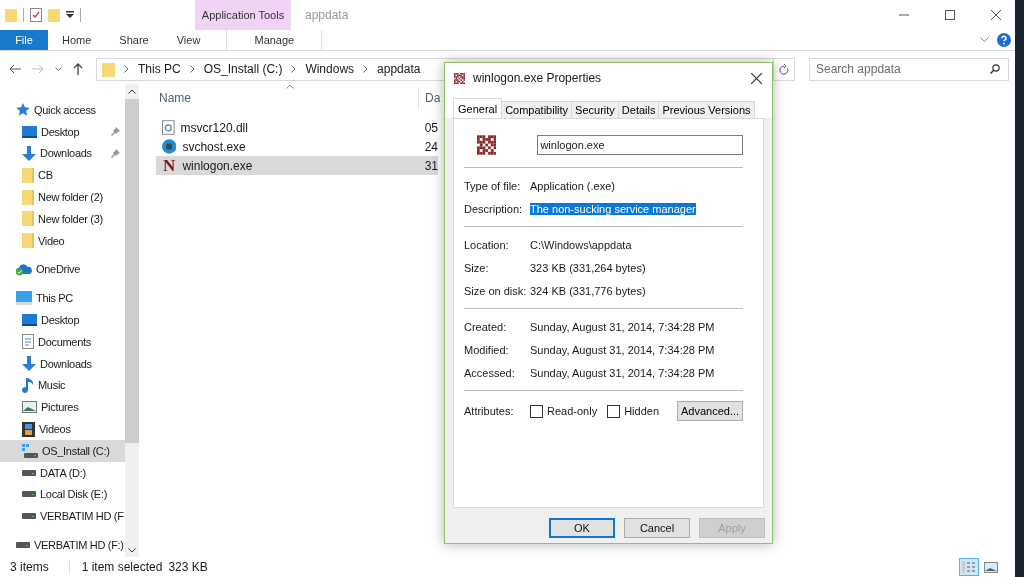 This screenshot has width=1024, height=577. What do you see at coordinates (62, 269) in the screenshot?
I see `sidebar-item: OneDrive` at bounding box center [62, 269].